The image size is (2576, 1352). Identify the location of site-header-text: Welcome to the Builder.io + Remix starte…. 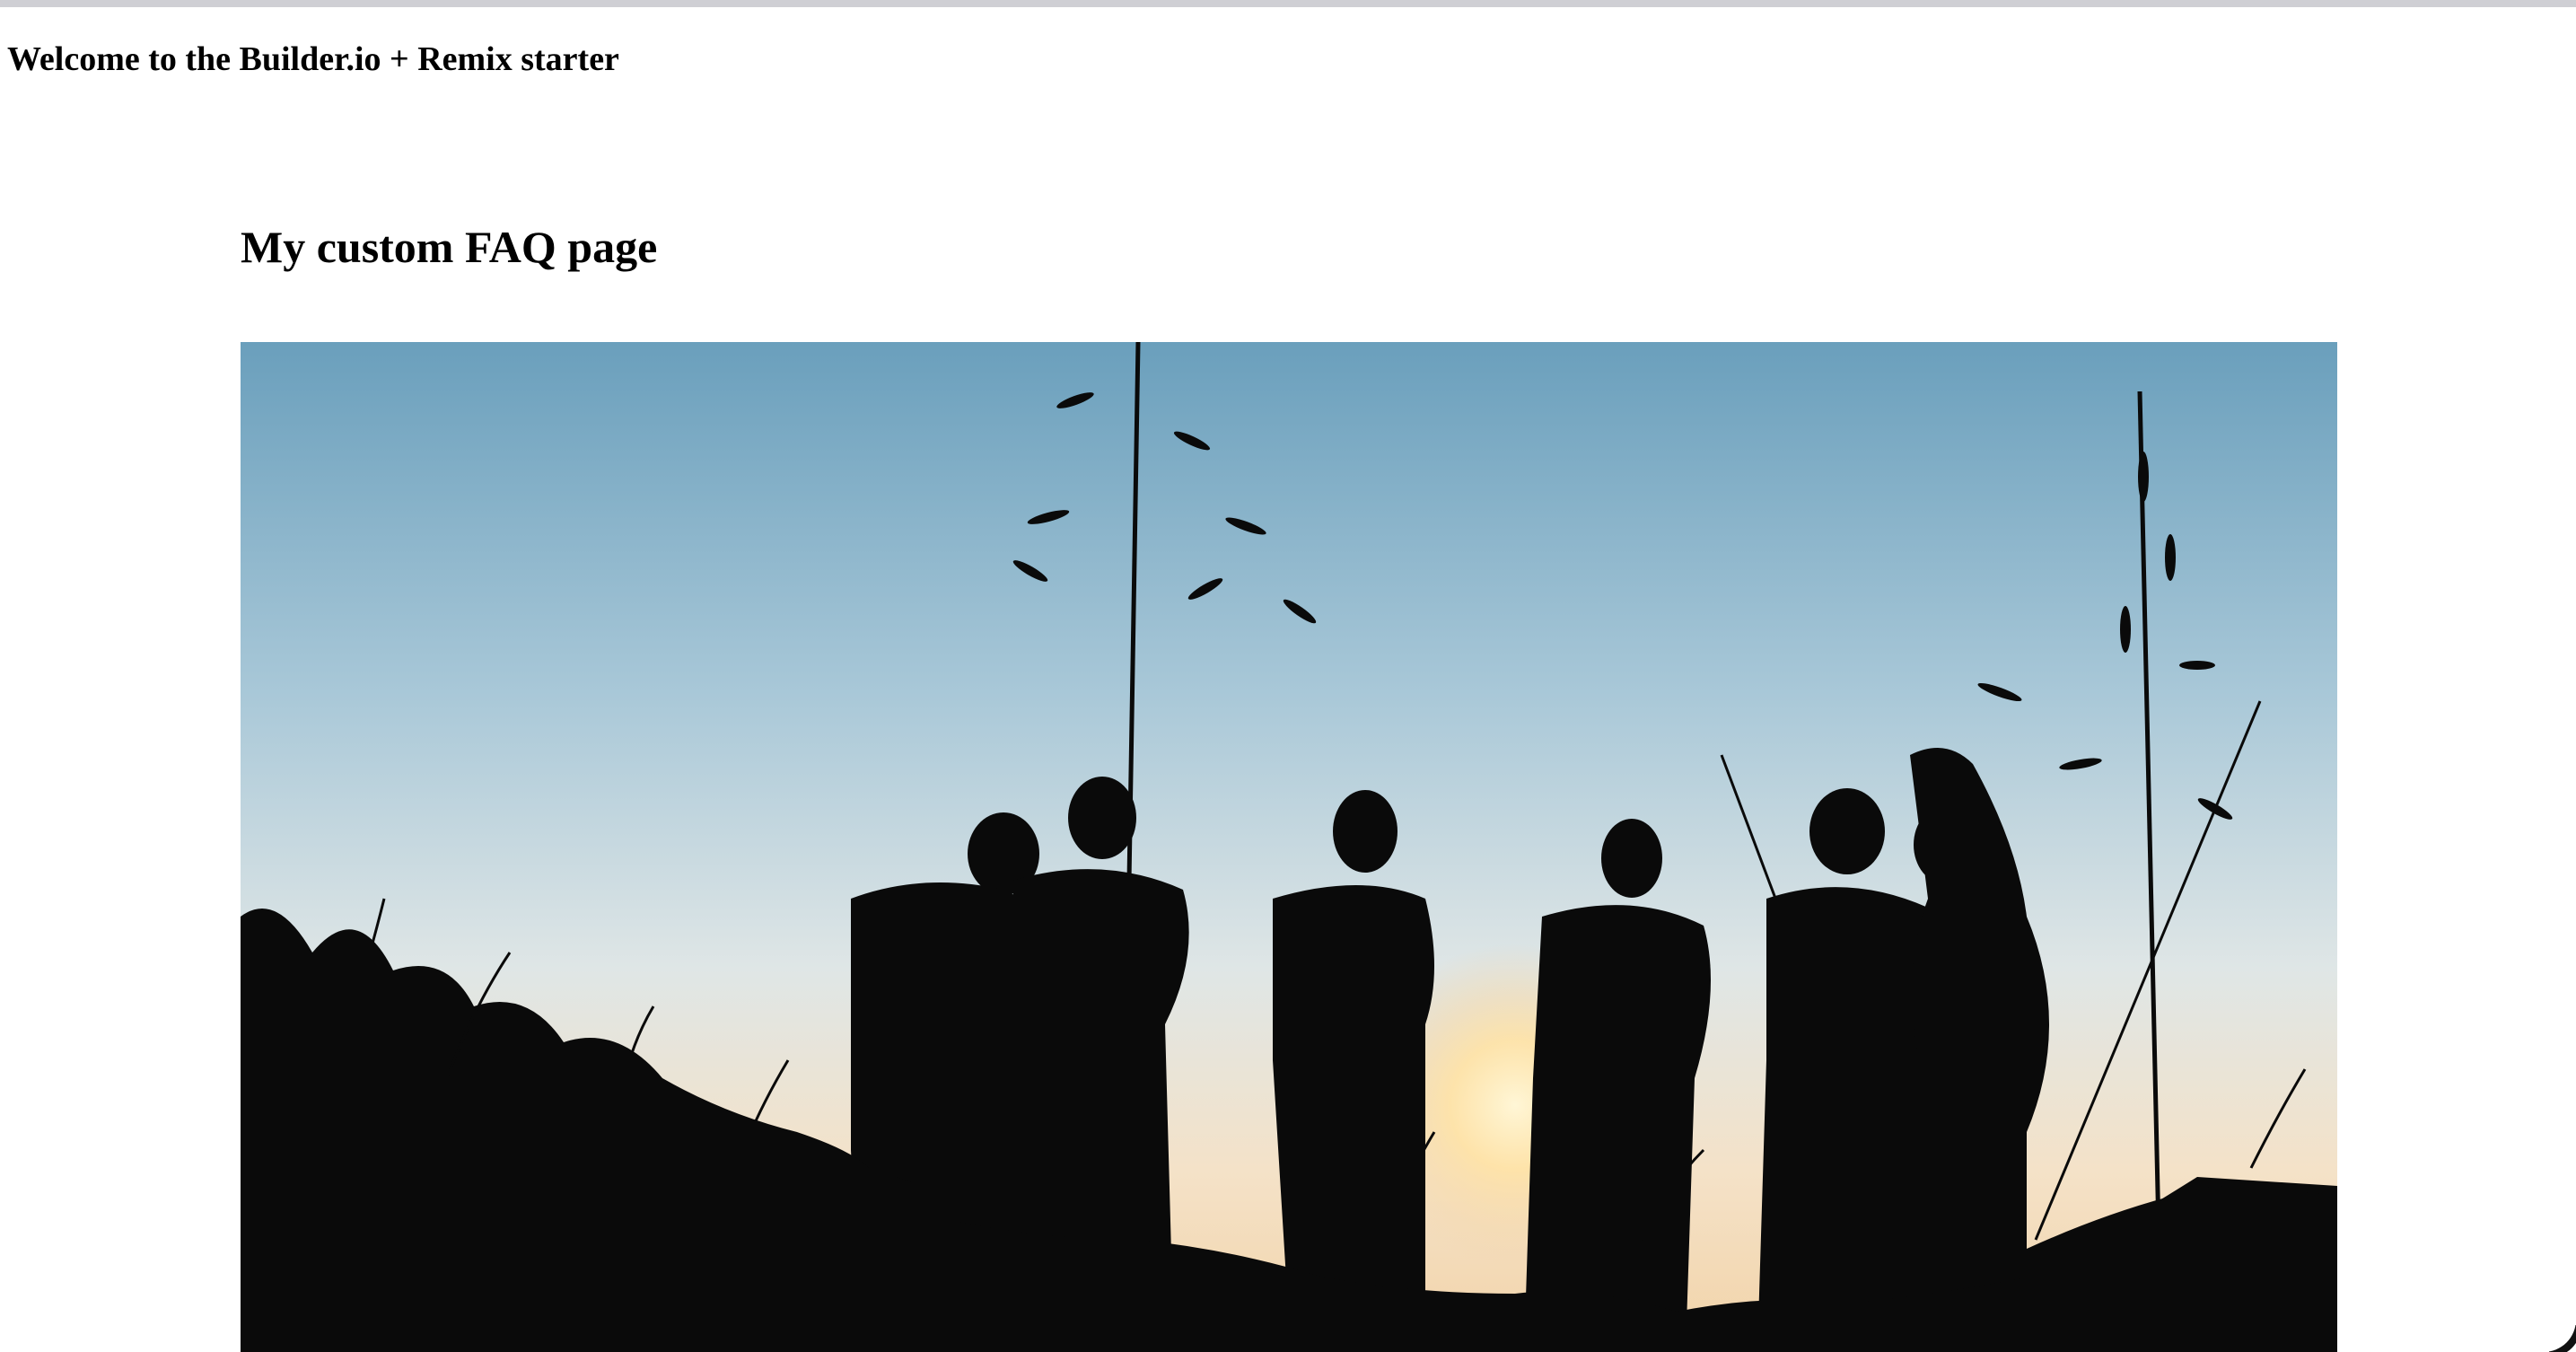
(313, 59).